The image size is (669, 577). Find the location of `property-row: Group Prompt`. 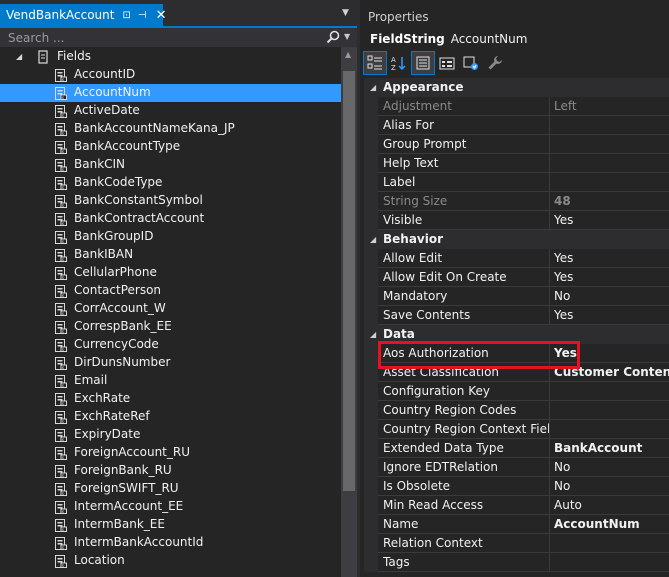

property-row: Group Prompt is located at coordinates (516, 144).